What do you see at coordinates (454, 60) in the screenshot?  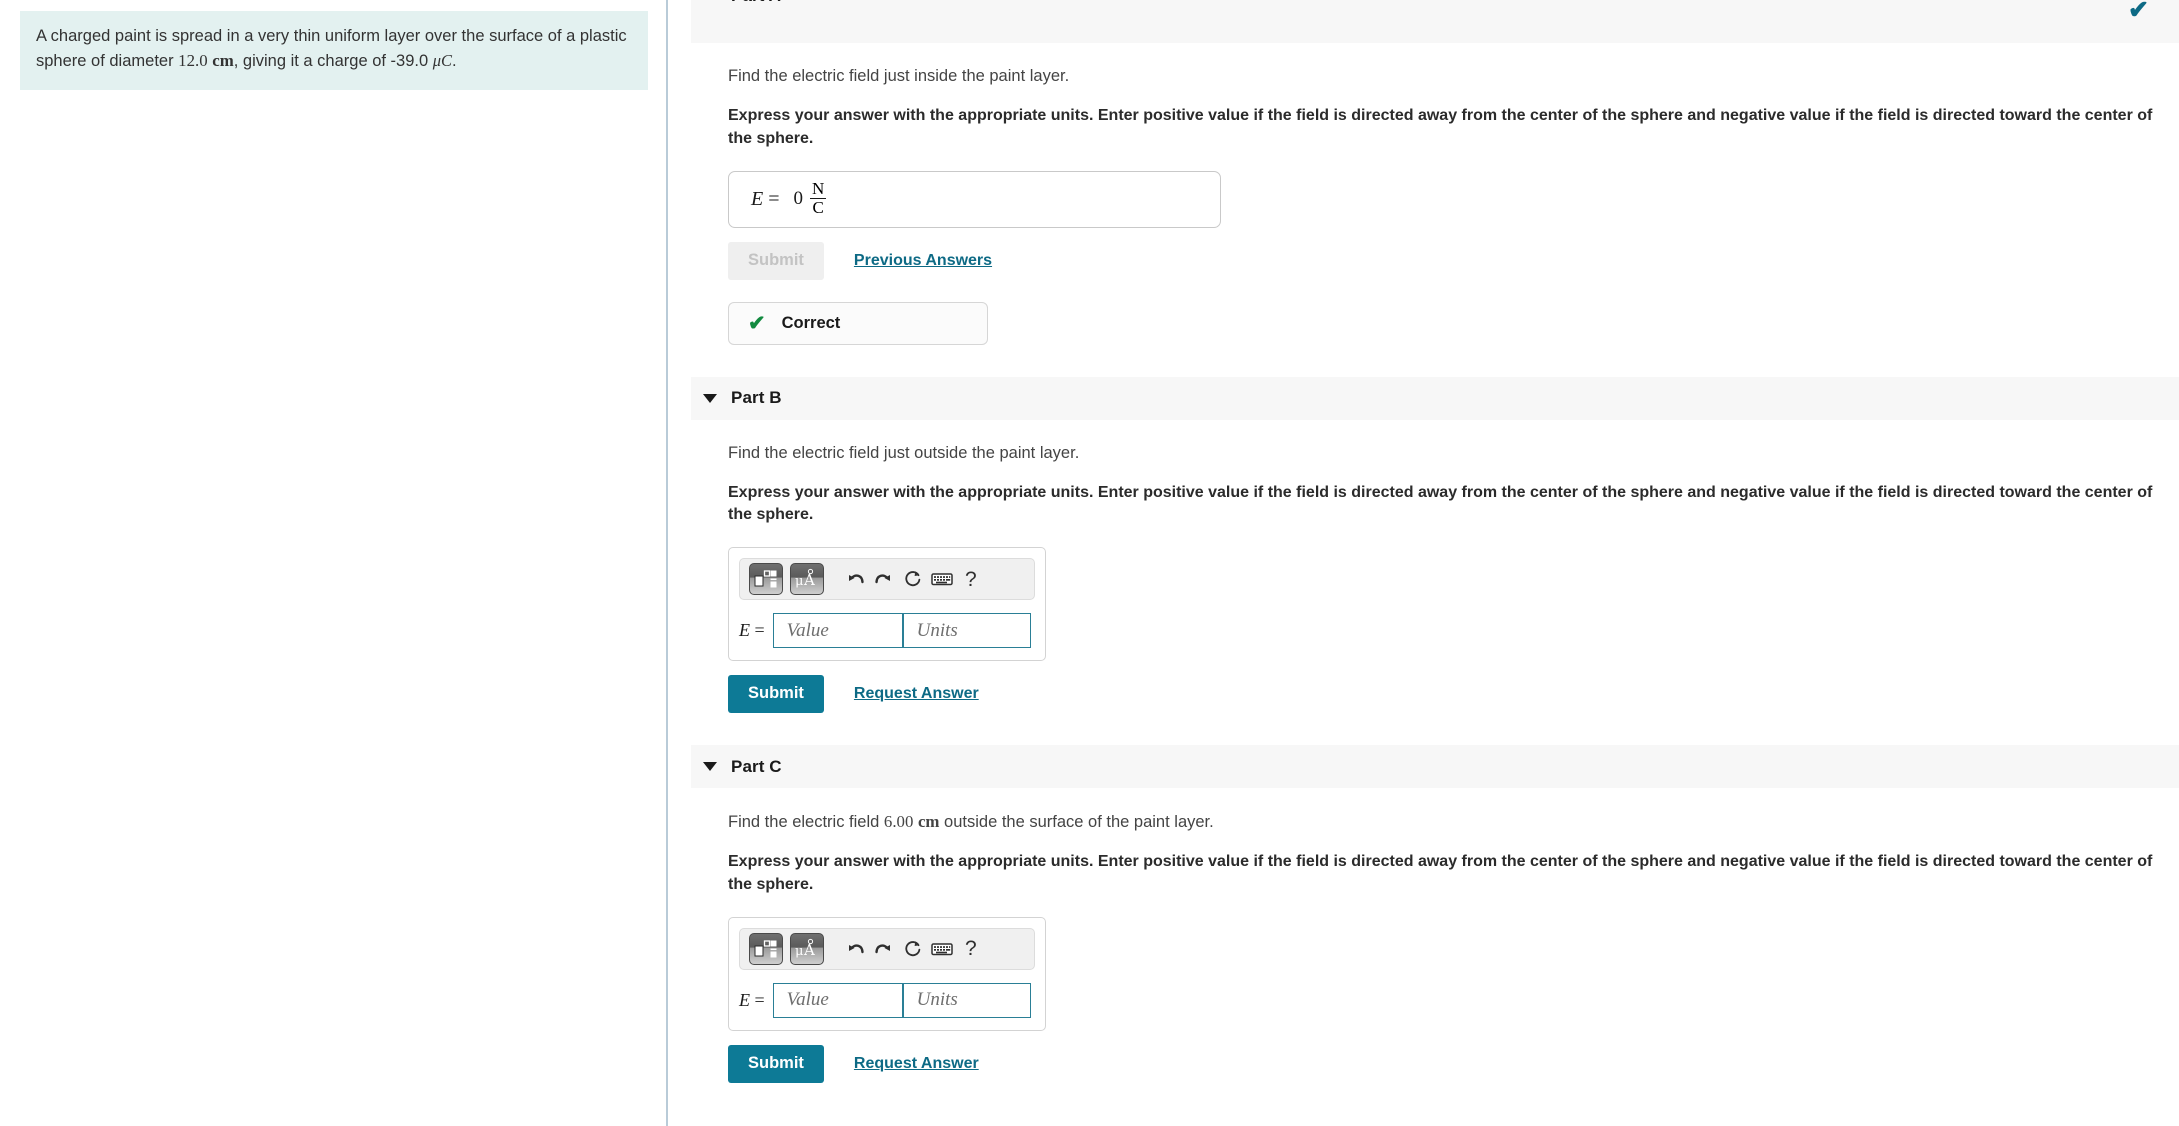 I see `problem-text-part3: .` at bounding box center [454, 60].